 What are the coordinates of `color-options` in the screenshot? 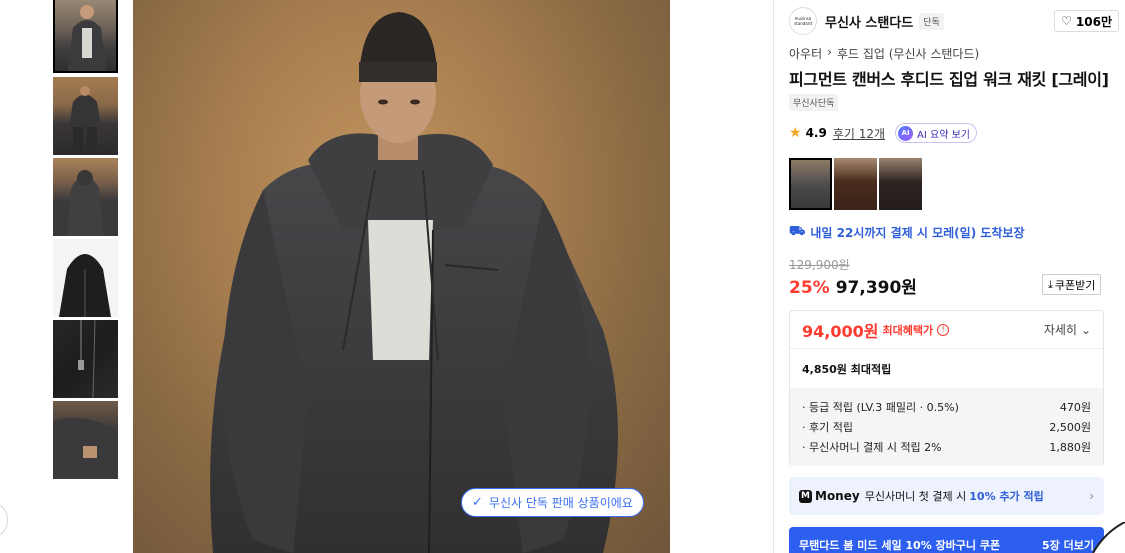 It's located at (855, 184).